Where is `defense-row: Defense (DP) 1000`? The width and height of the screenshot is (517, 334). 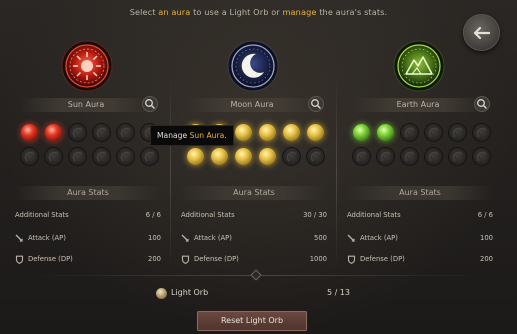 defense-row: Defense (DP) 1000 is located at coordinates (254, 259).